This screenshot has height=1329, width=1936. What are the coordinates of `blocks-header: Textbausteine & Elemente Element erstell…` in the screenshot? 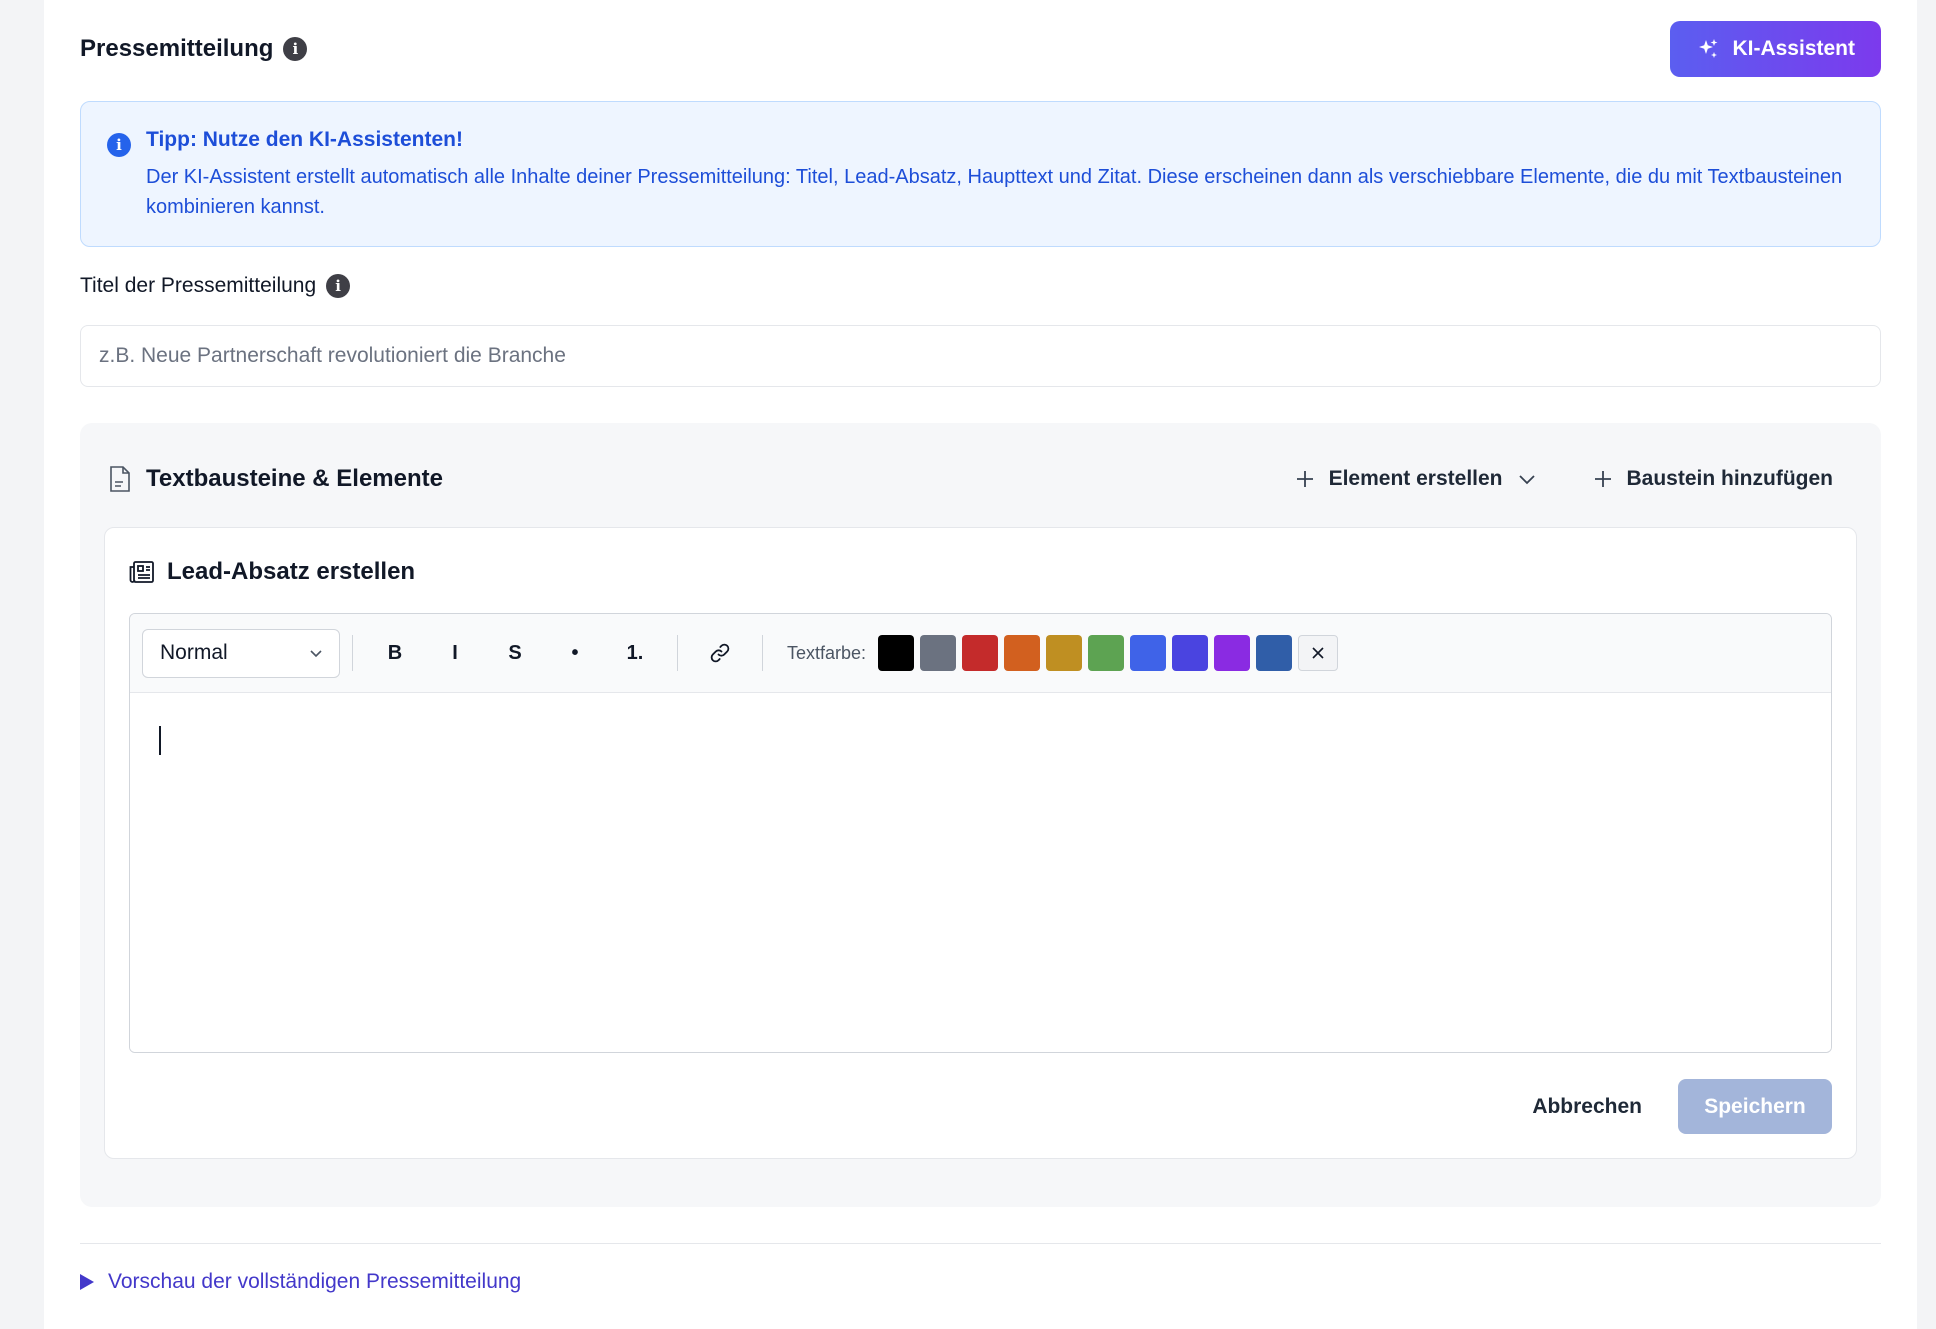 It's located at (970, 479).